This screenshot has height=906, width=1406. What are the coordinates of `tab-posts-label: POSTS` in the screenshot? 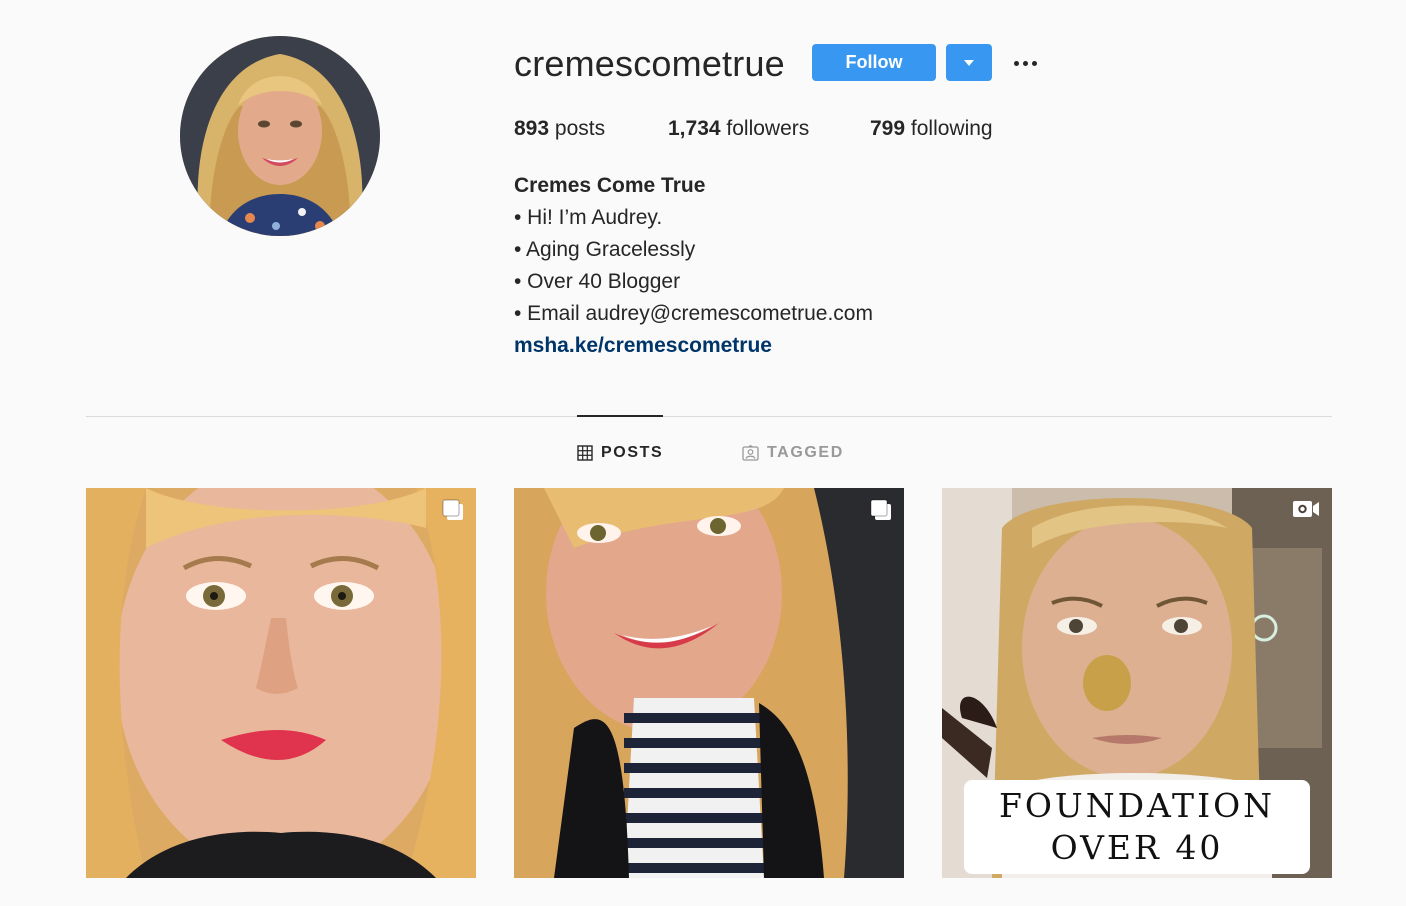 It's located at (632, 452).